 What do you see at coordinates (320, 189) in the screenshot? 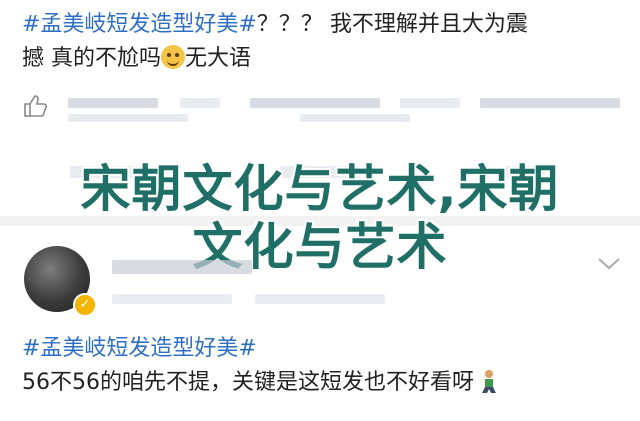
I see `overlay-title-line: 宋朝文化与艺术,宋朝` at bounding box center [320, 189].